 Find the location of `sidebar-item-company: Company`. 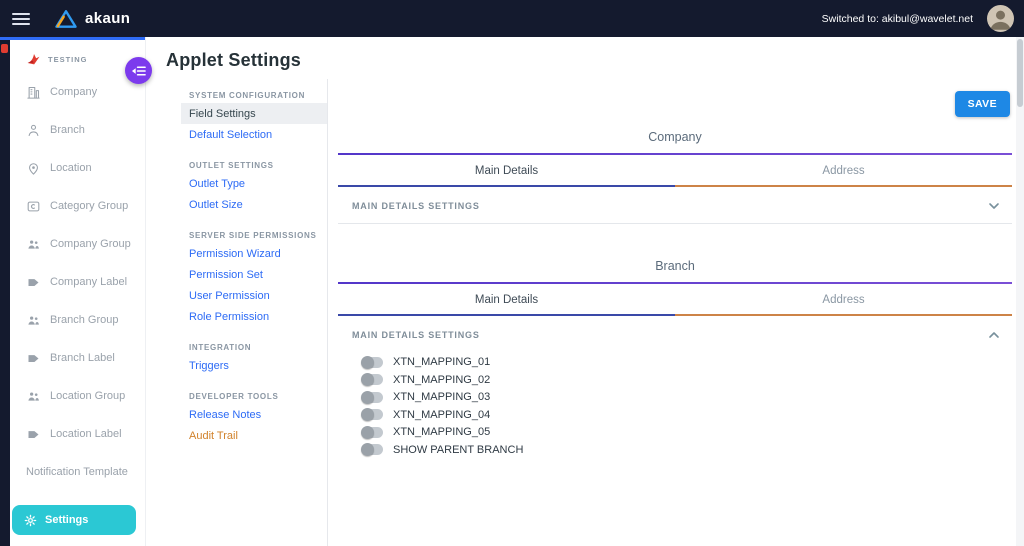

sidebar-item-company: Company is located at coordinates (77, 92).